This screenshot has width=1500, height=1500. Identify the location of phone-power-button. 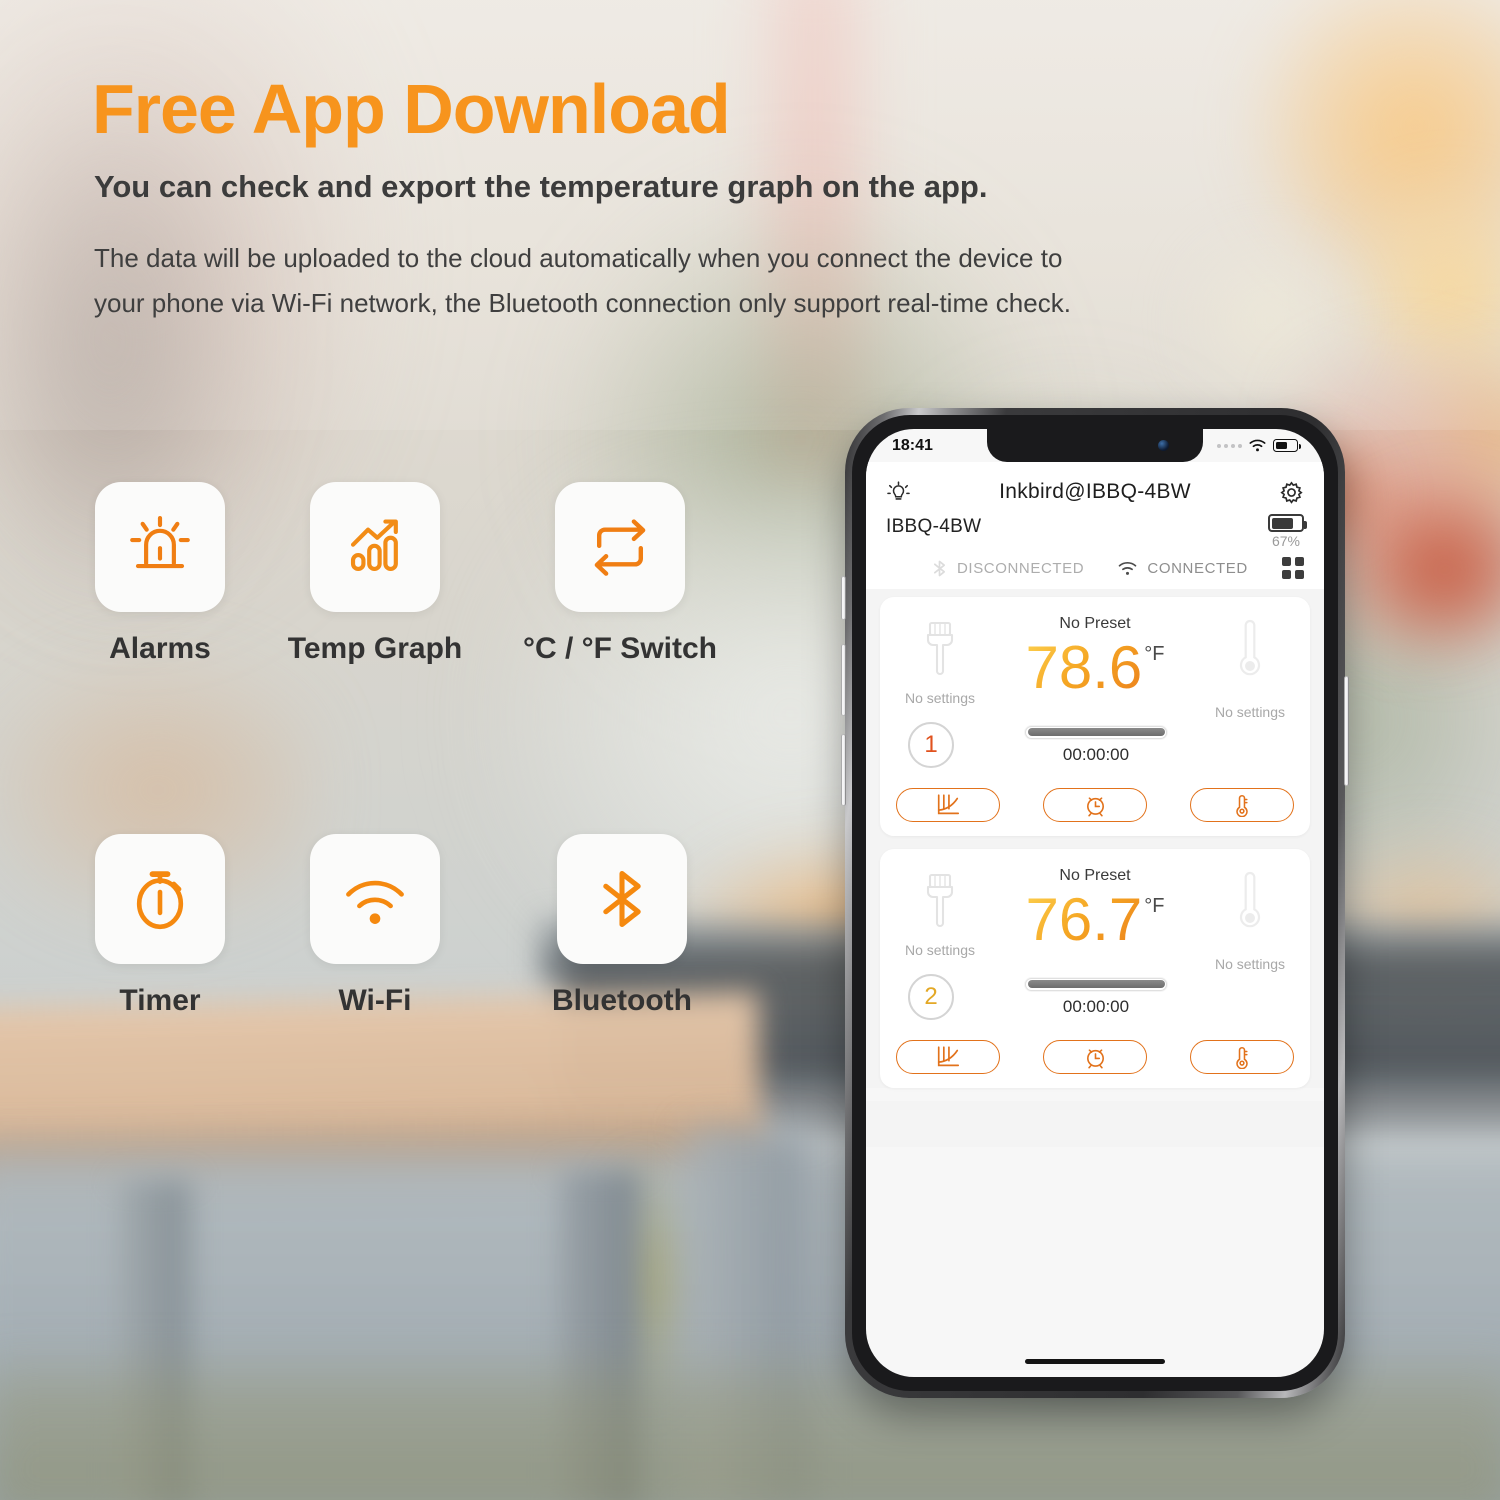
(1346, 731).